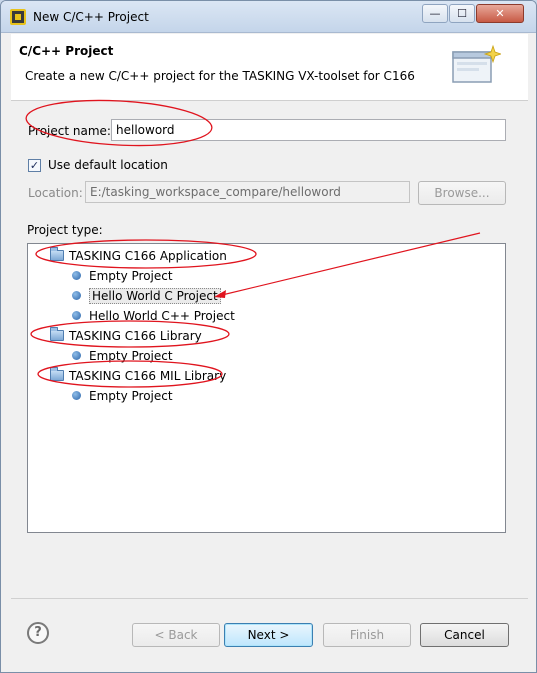 This screenshot has width=537, height=673. Describe the element at coordinates (476, 63) in the screenshot. I see `wizard-window-icon` at that location.